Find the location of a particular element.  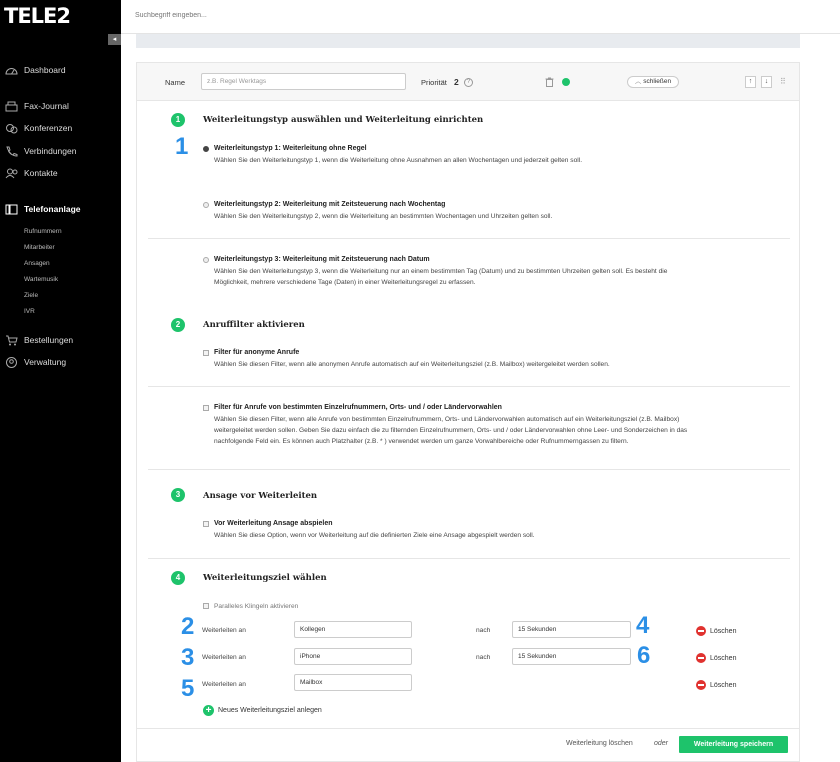

move-up-button: ↑ is located at coordinates (750, 82).